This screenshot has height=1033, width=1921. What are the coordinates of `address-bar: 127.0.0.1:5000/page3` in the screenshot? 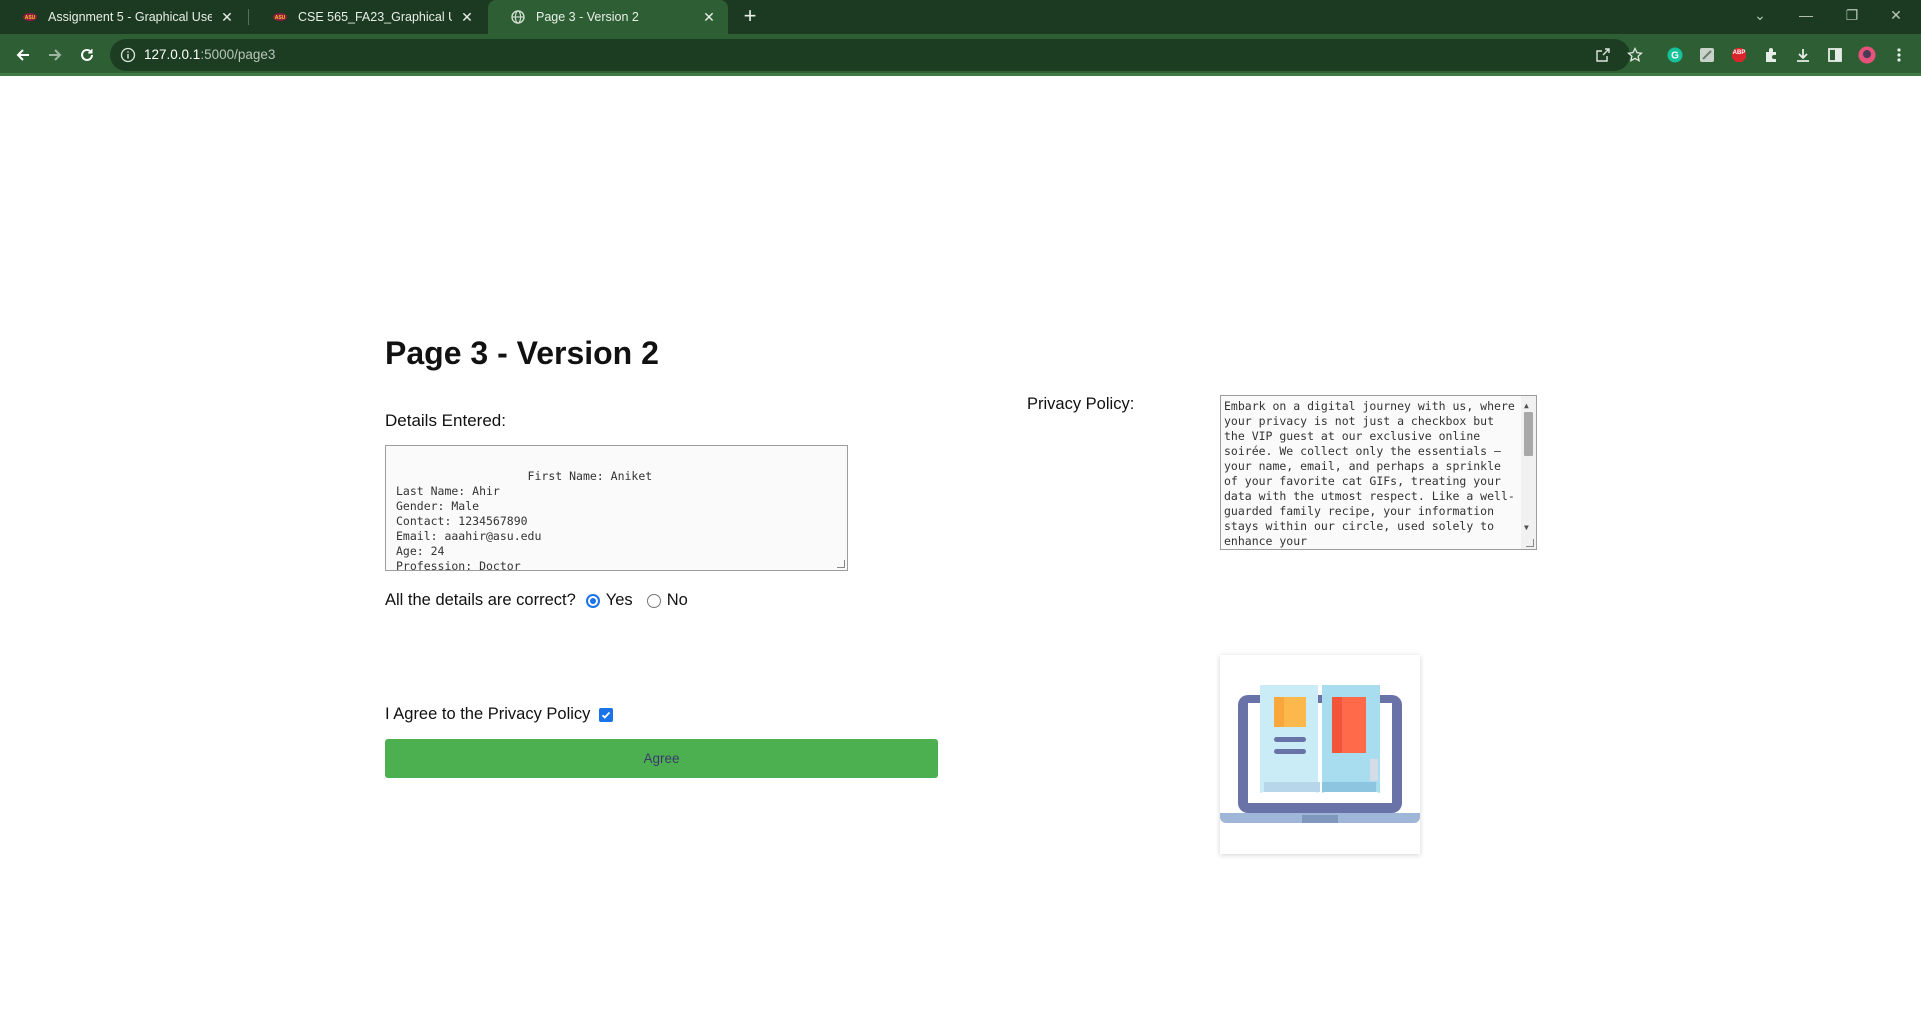 It's located at (870, 55).